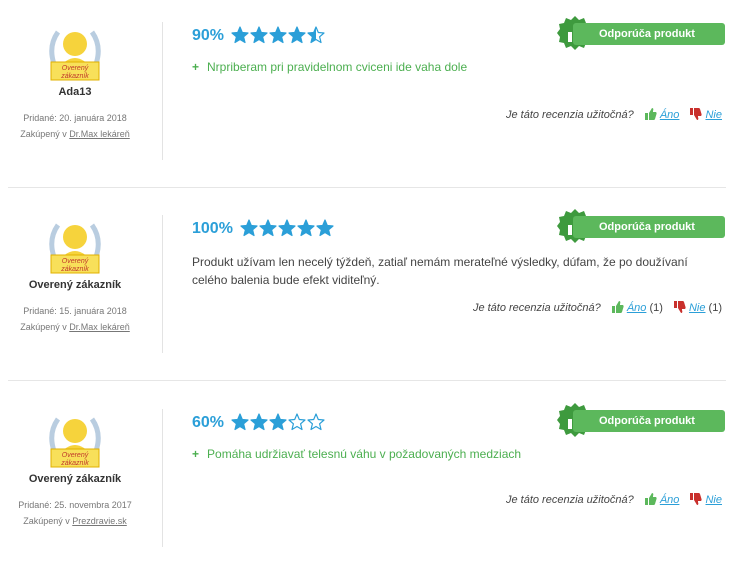  Describe the element at coordinates (715, 308) in the screenshot. I see `vote-no-count: (1)` at that location.